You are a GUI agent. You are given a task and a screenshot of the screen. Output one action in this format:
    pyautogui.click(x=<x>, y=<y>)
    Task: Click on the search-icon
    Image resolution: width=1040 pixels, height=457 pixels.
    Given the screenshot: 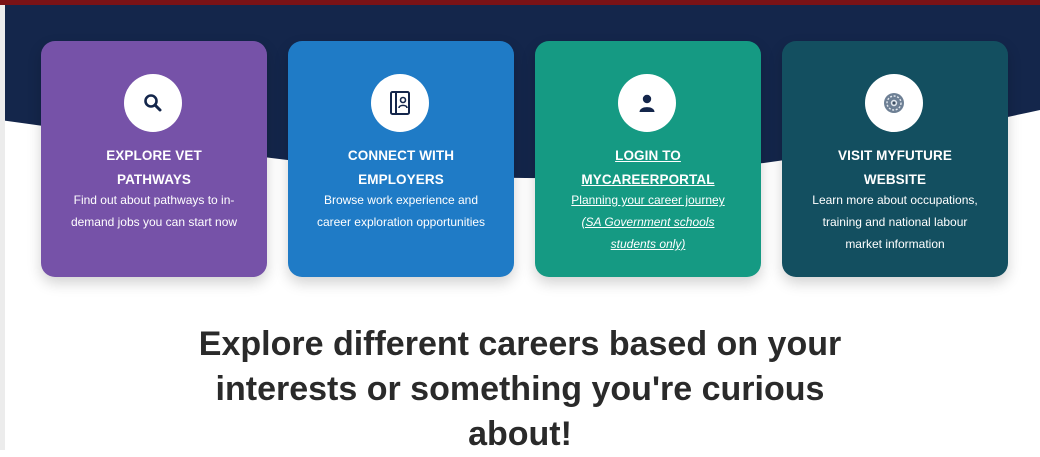 What is the action you would take?
    pyautogui.click(x=153, y=103)
    